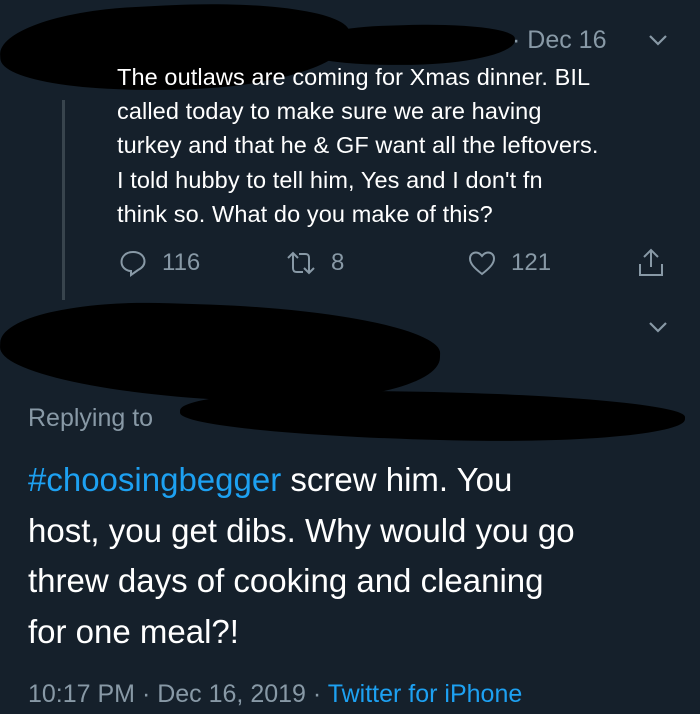 This screenshot has height=714, width=700. What do you see at coordinates (531, 262) in the screenshot?
I see `like-count: 121` at bounding box center [531, 262].